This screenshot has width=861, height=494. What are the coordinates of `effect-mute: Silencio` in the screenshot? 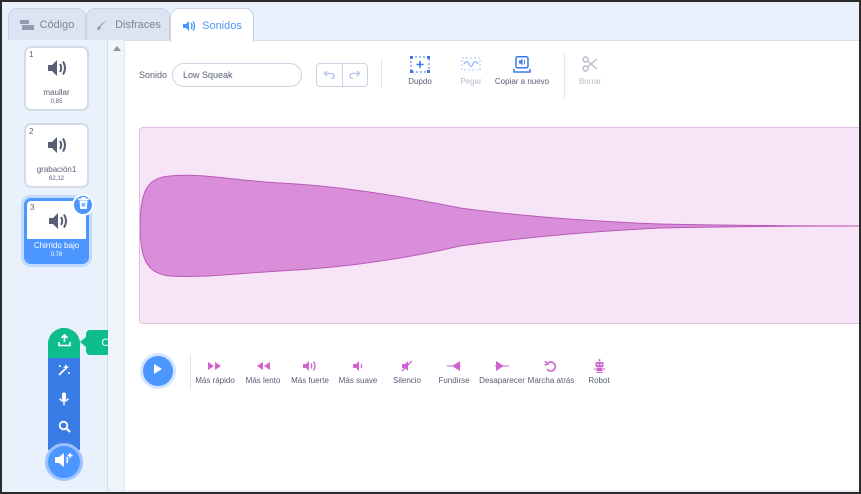 It's located at (407, 372).